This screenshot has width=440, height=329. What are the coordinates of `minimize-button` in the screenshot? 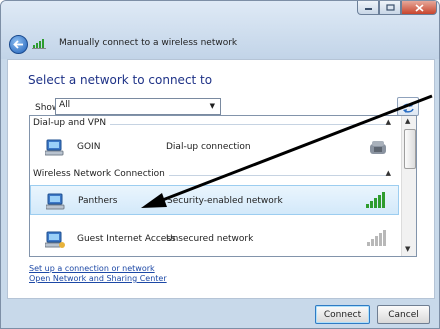 It's located at (368, 8).